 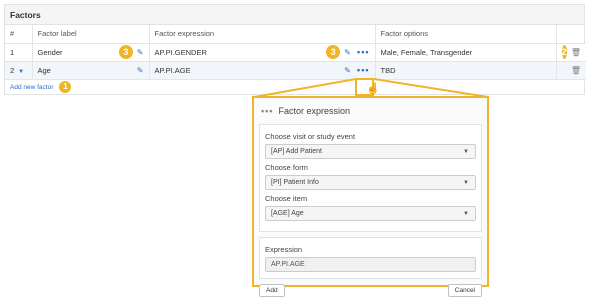 I want to click on visit-label: Choose visit or study event, so click(x=310, y=136).